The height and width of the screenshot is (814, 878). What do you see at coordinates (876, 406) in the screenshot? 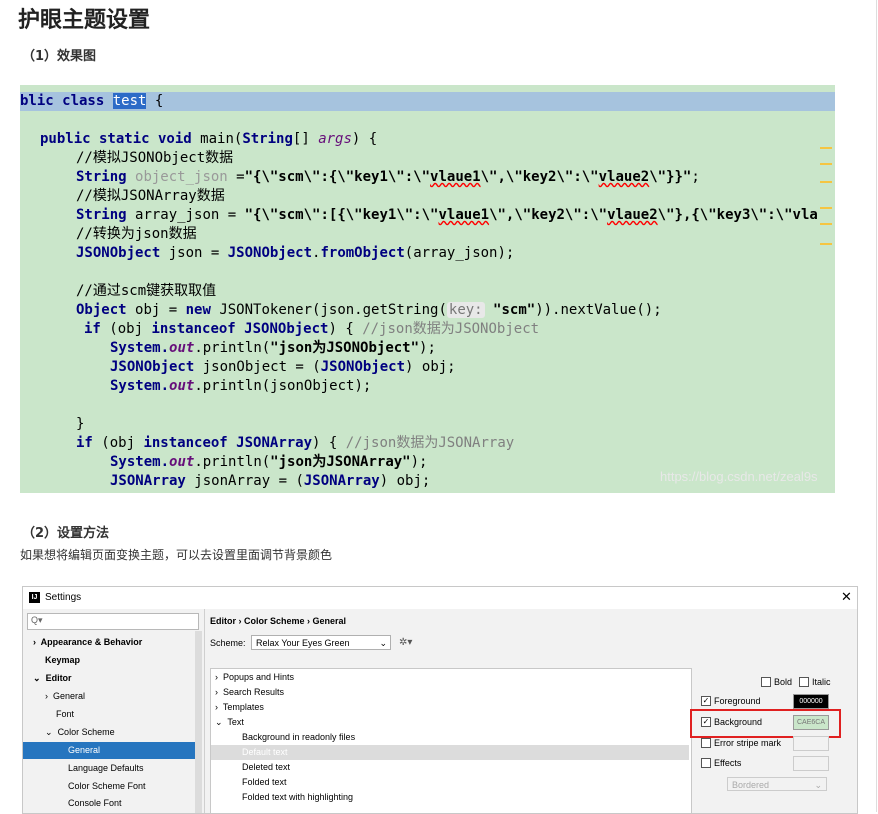
I see `page-edge-rule` at bounding box center [876, 406].